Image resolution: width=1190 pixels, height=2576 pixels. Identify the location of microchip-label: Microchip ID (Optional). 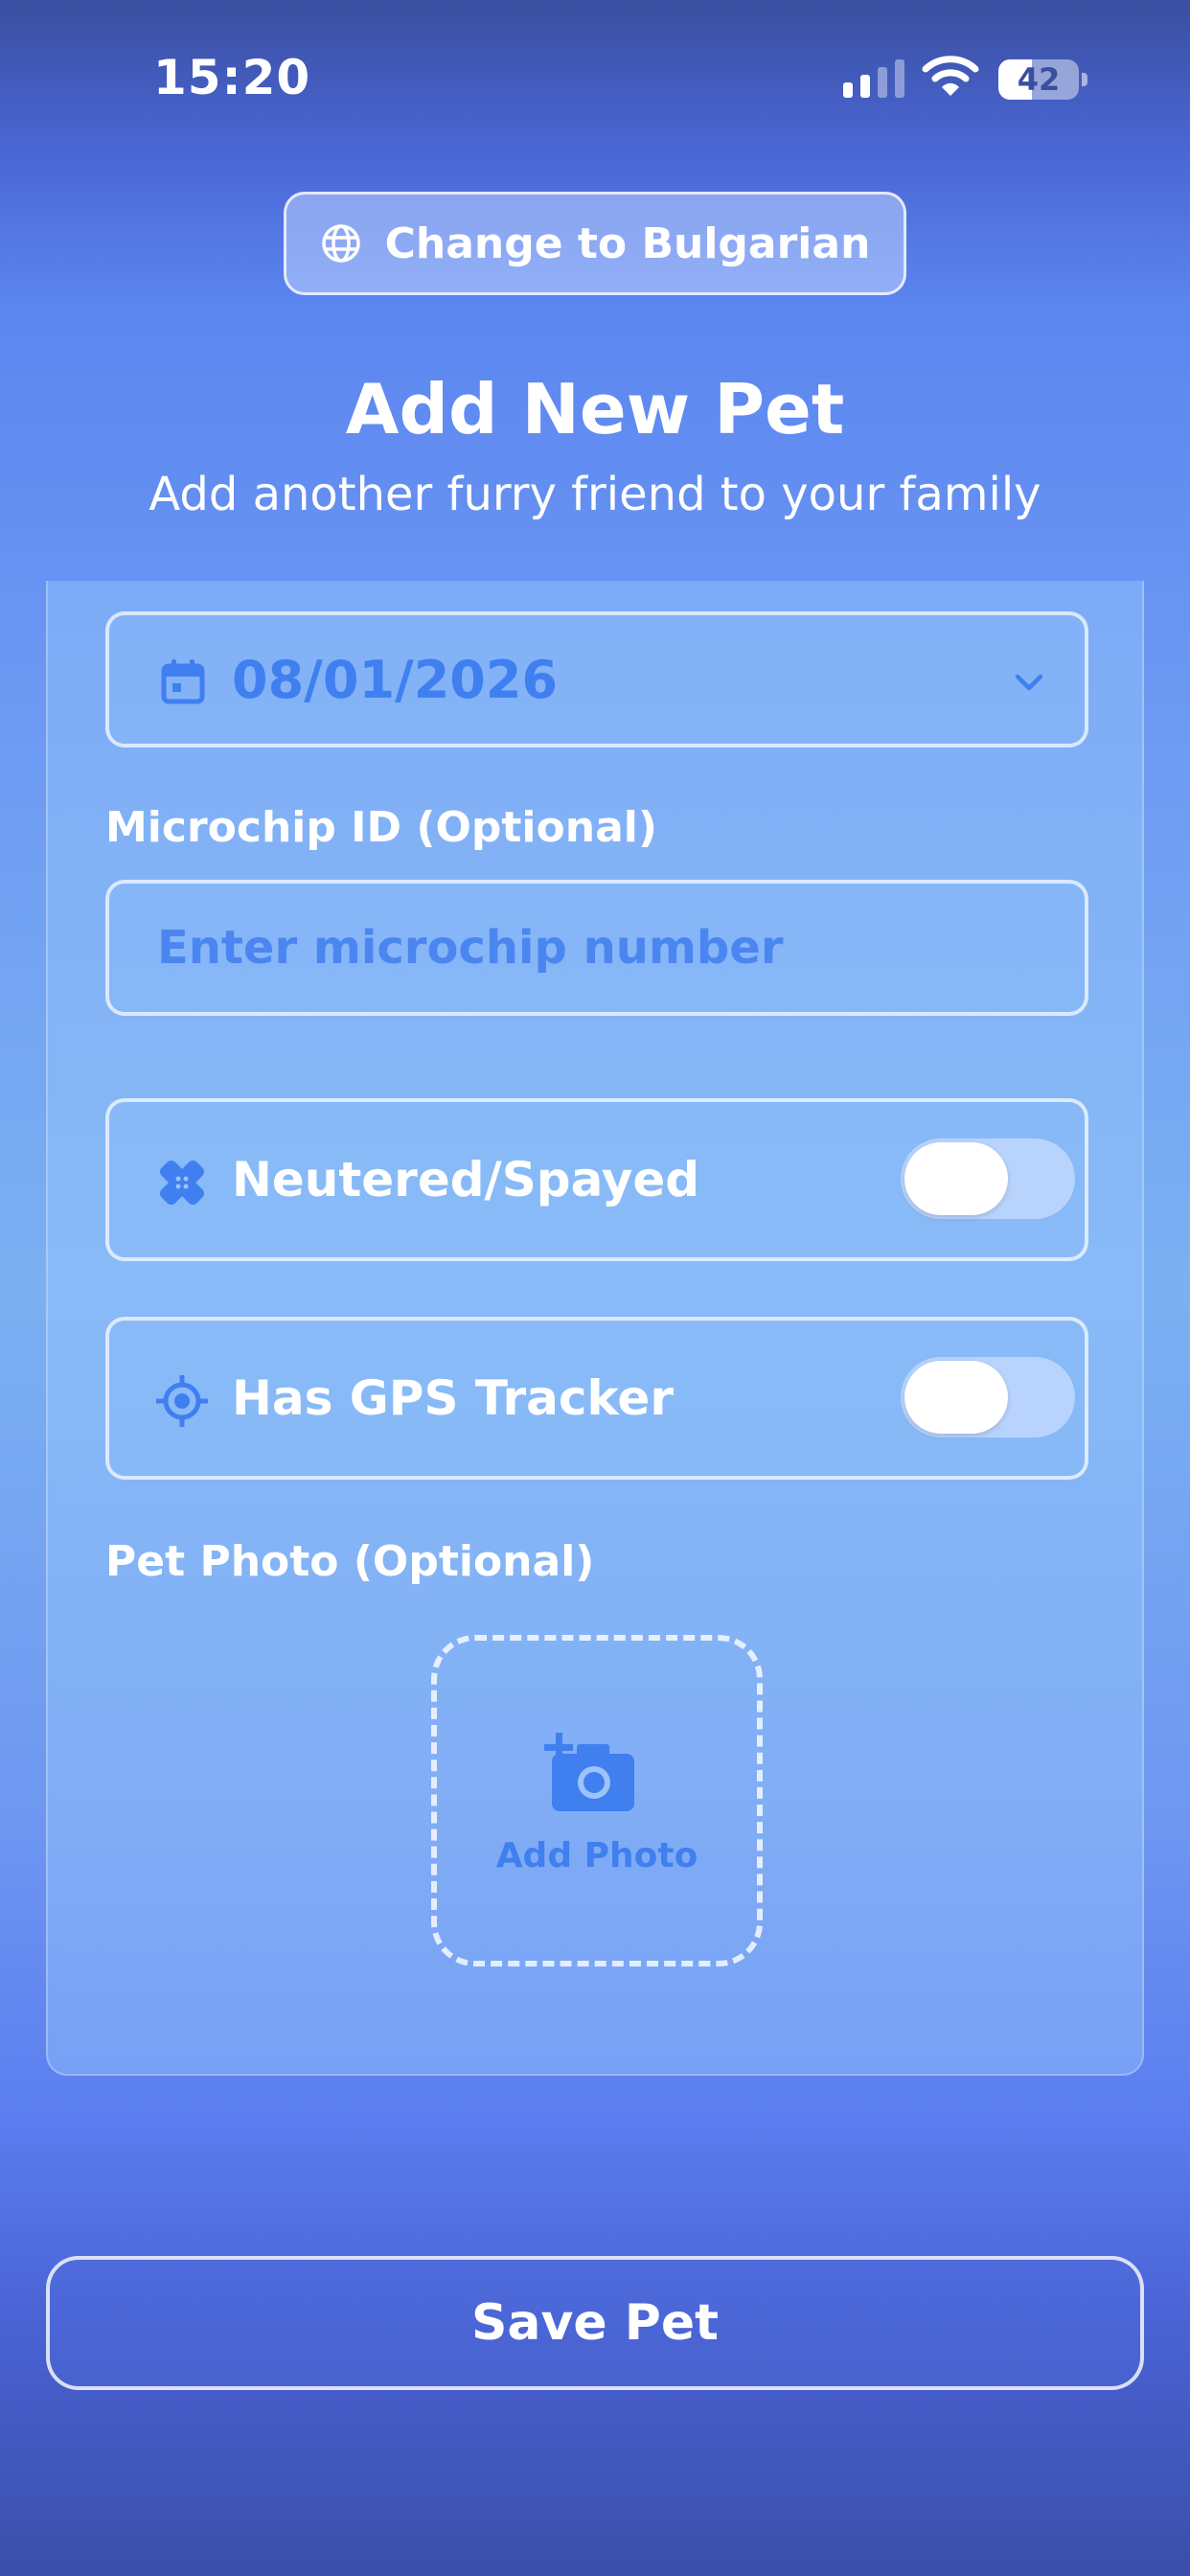
(381, 828).